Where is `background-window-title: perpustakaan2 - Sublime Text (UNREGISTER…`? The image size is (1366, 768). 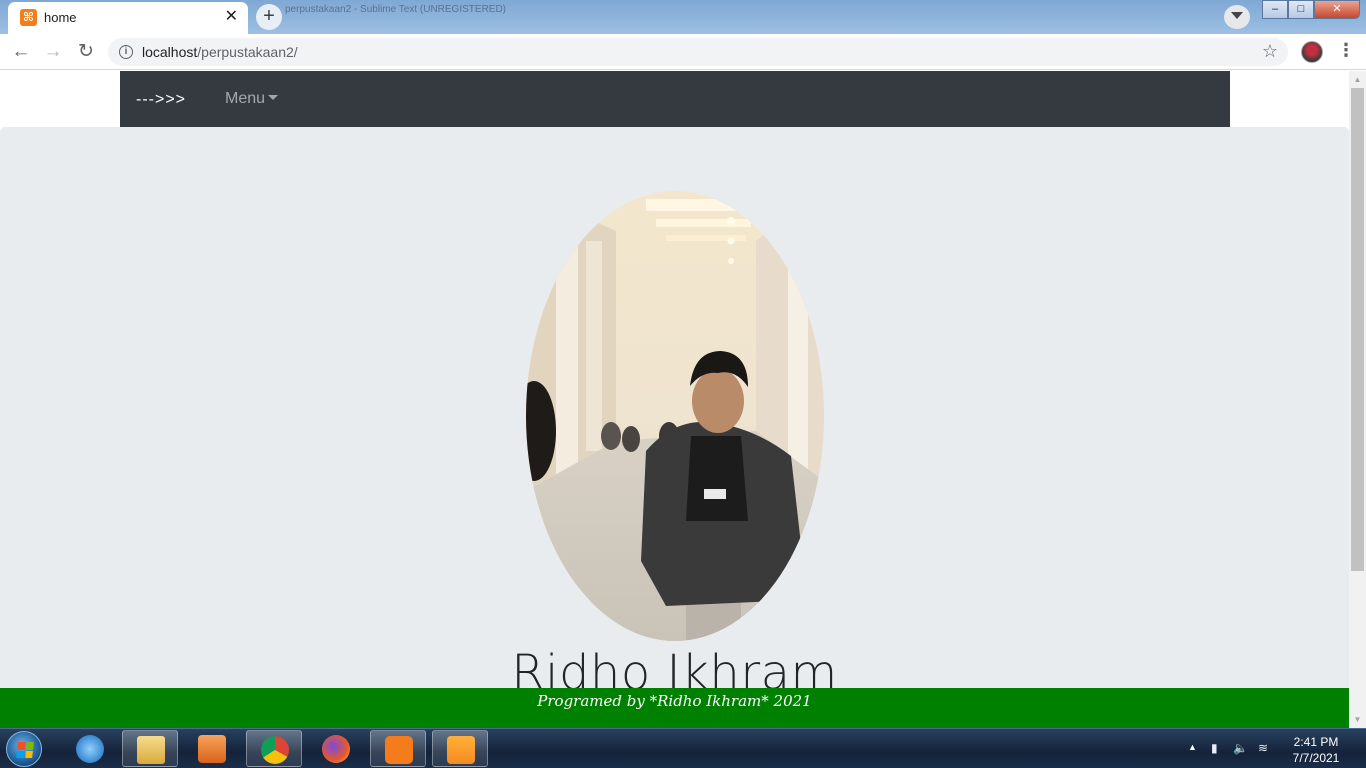
background-window-title: perpustakaan2 - Sublime Text (UNREGISTER… is located at coordinates (396, 9).